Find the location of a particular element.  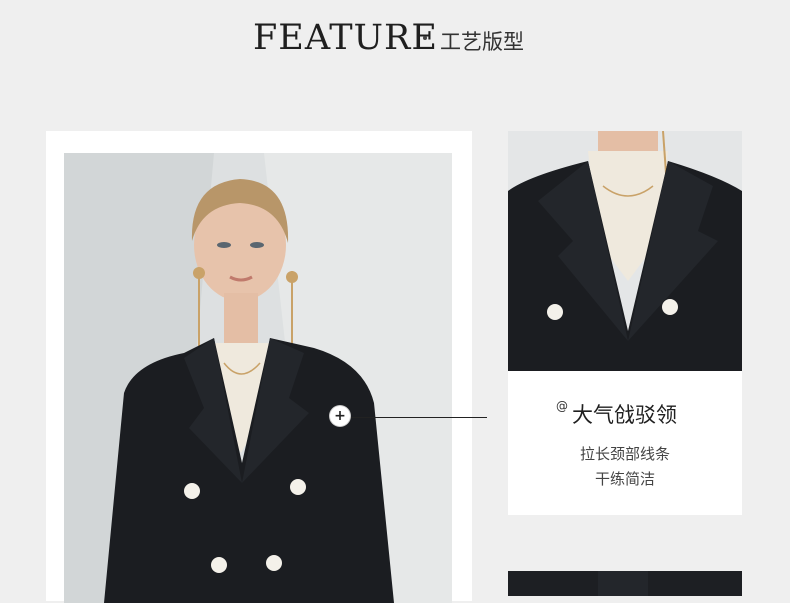

caption-title: 大气戗驳领 is located at coordinates (624, 415).